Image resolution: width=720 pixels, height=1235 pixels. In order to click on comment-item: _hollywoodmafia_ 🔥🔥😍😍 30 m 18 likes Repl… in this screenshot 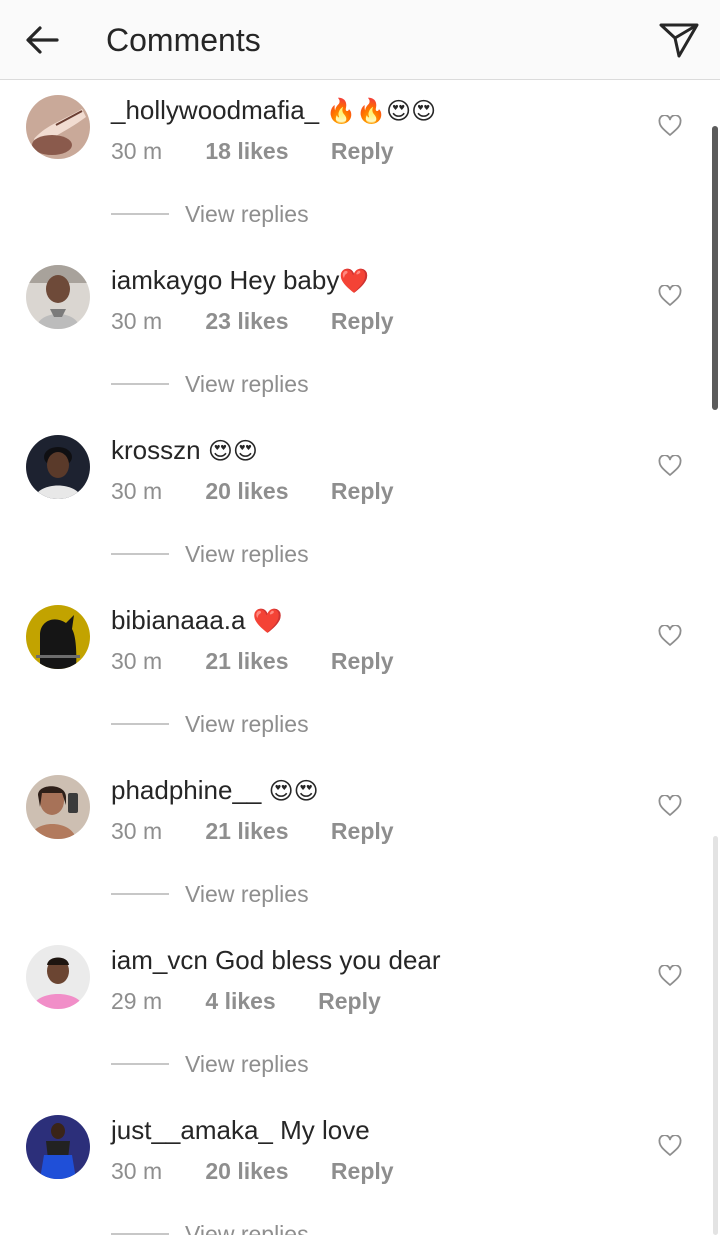, I will do `click(360, 166)`.